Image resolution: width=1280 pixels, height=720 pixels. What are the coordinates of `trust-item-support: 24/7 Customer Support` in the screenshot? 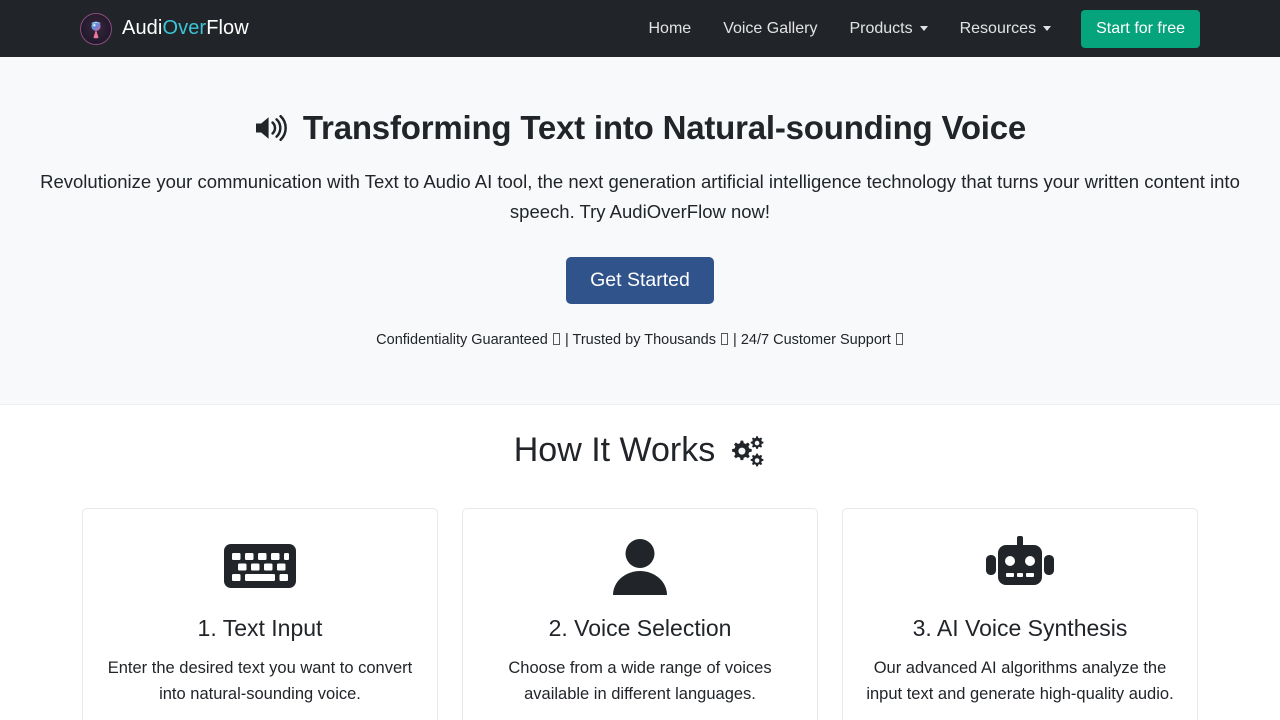 It's located at (815, 340).